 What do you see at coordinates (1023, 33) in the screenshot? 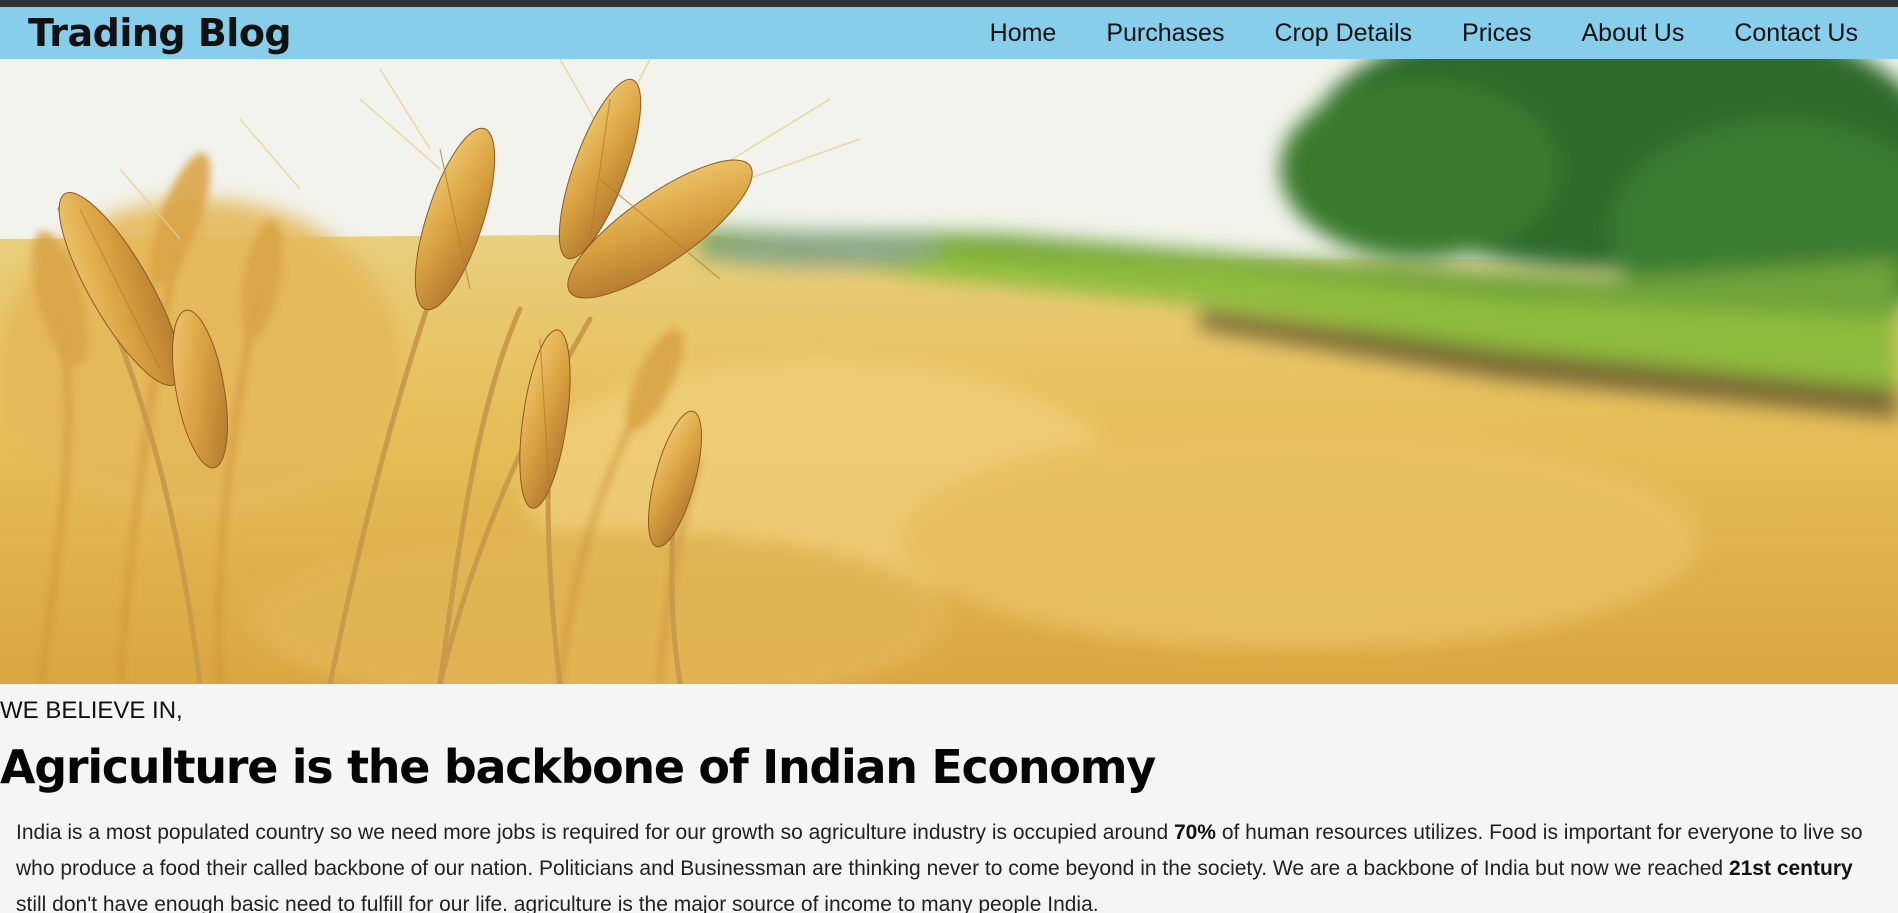
I see `nav-link-home: Home` at bounding box center [1023, 33].